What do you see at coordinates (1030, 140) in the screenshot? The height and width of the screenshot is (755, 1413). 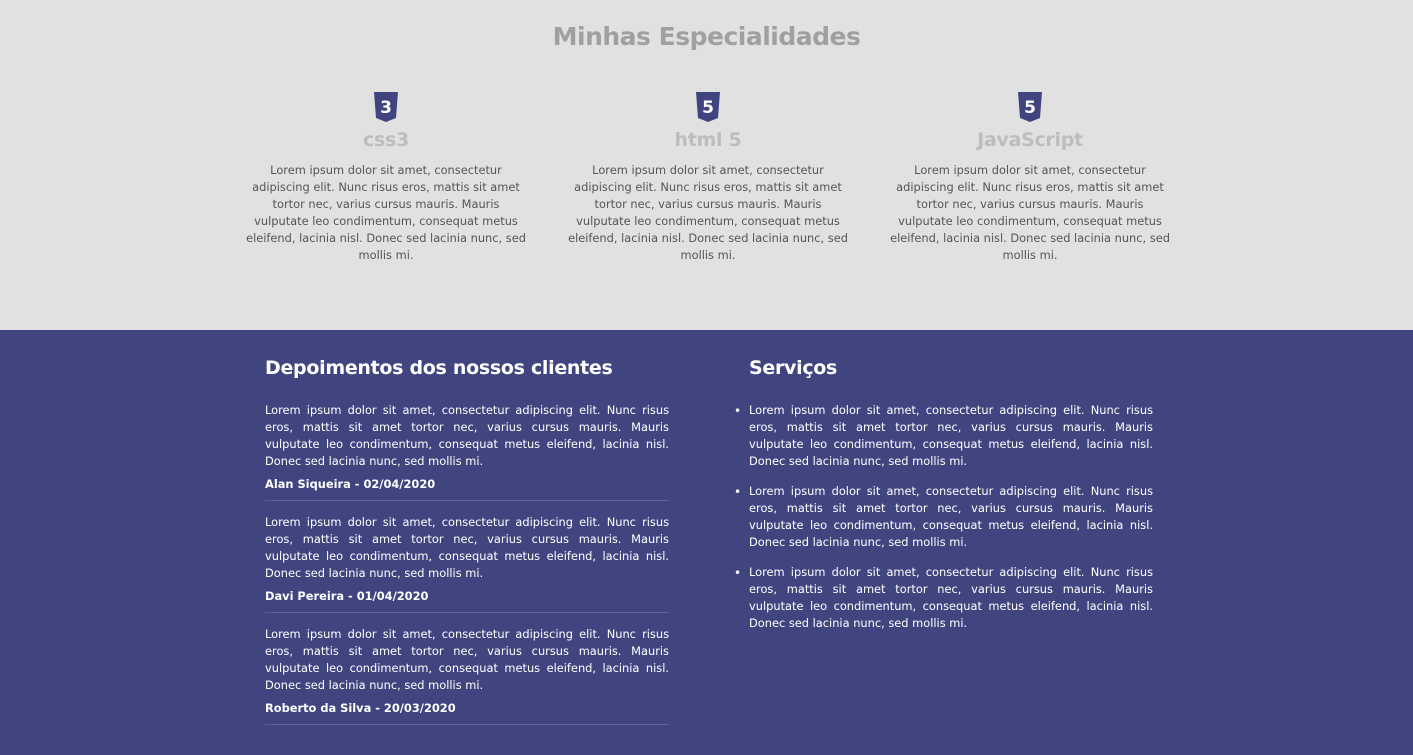 I see `specialty-name: JavaScript` at bounding box center [1030, 140].